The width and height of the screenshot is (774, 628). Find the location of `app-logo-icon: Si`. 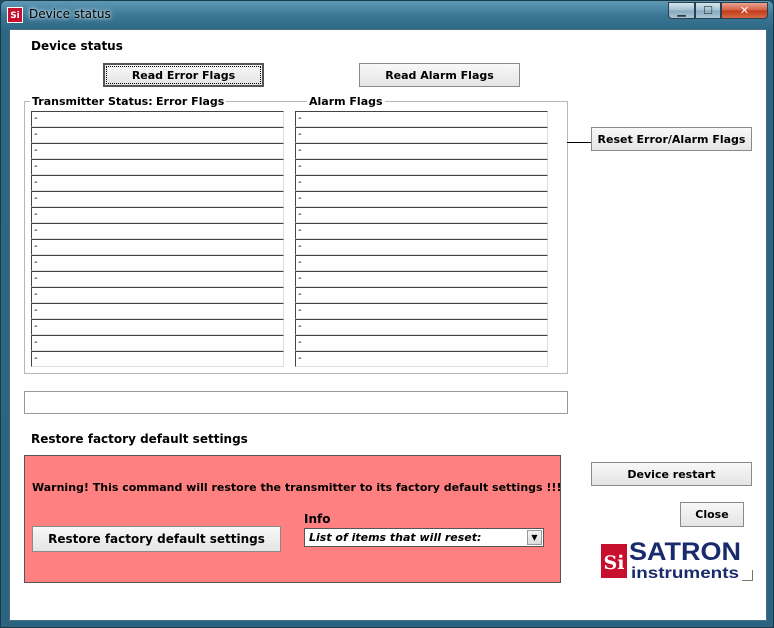

app-logo-icon: Si is located at coordinates (15, 15).